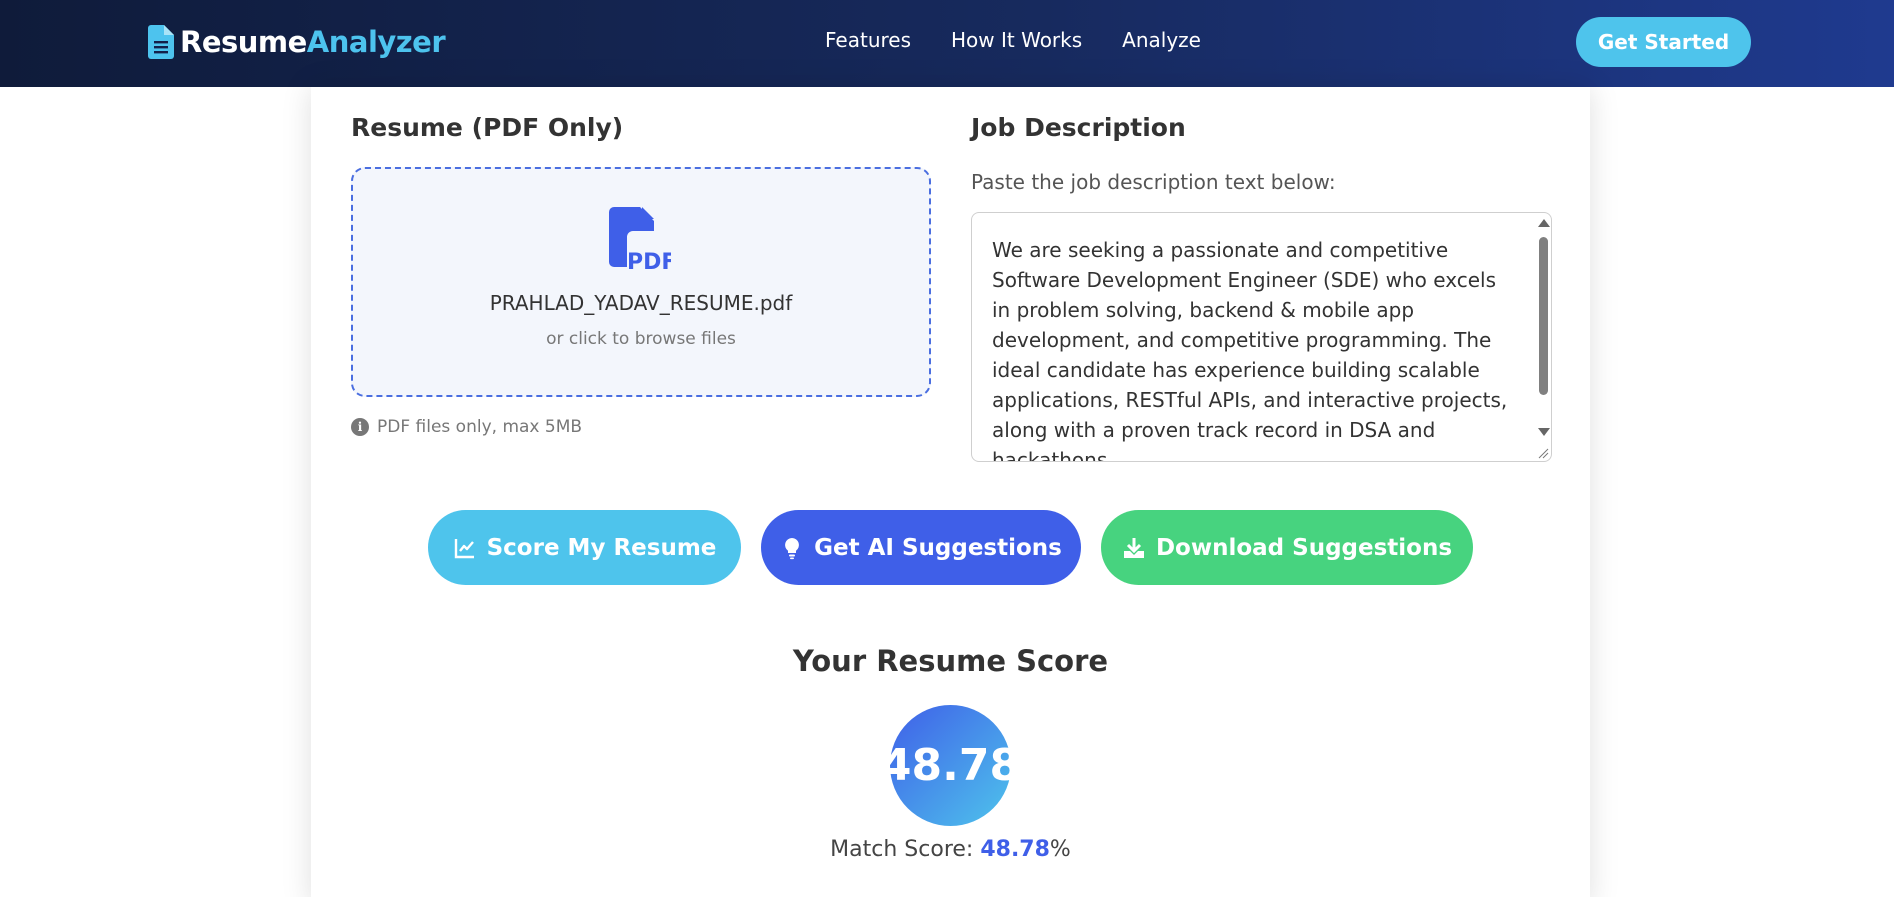 The width and height of the screenshot is (1894, 897). Describe the element at coordinates (649, 260) in the screenshot. I see `svg-text: PDF` at that location.